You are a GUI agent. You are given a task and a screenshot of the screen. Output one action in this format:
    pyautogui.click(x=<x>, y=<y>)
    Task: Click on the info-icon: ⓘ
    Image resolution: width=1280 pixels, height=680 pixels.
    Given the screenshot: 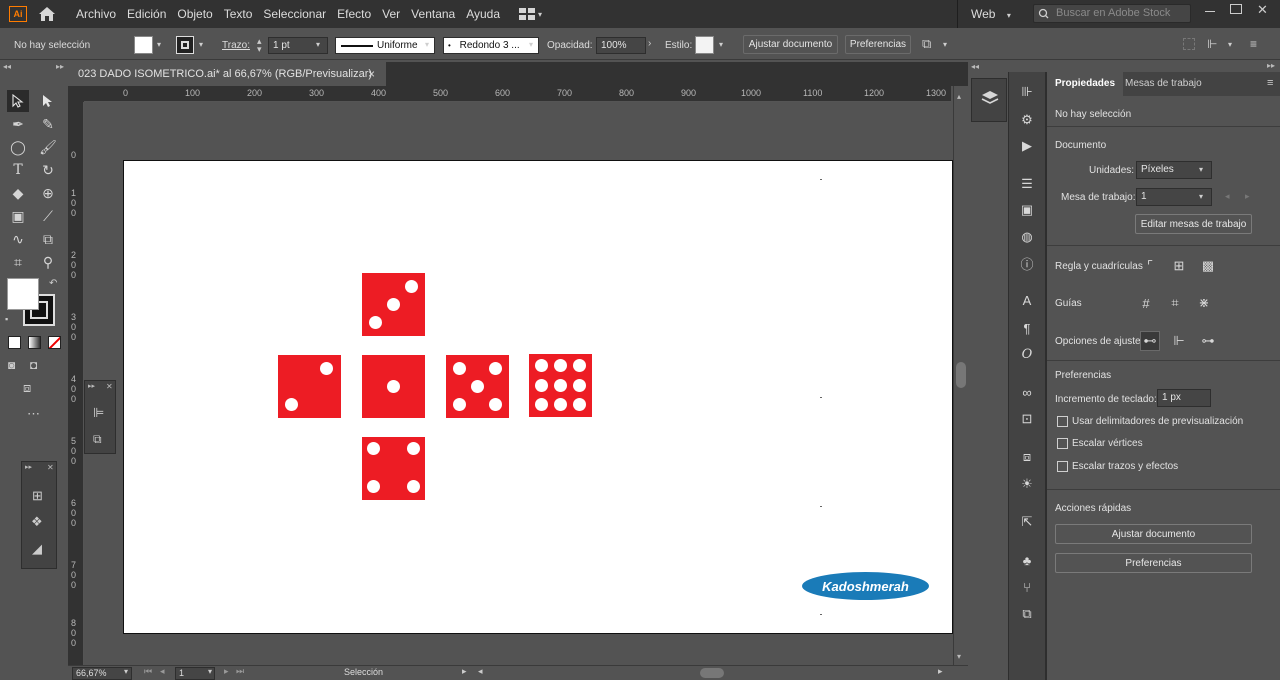 What is the action you would take?
    pyautogui.click(x=1027, y=263)
    